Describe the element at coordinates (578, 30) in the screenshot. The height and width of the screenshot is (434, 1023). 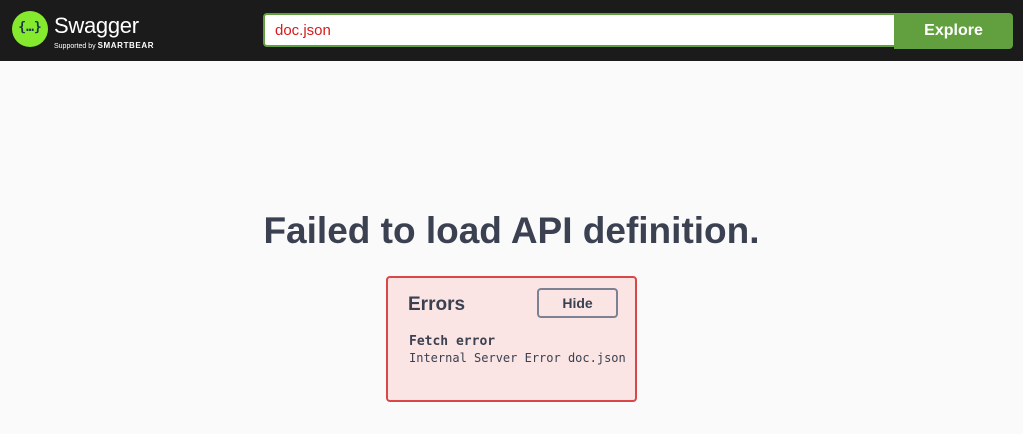
I see `url-input` at that location.